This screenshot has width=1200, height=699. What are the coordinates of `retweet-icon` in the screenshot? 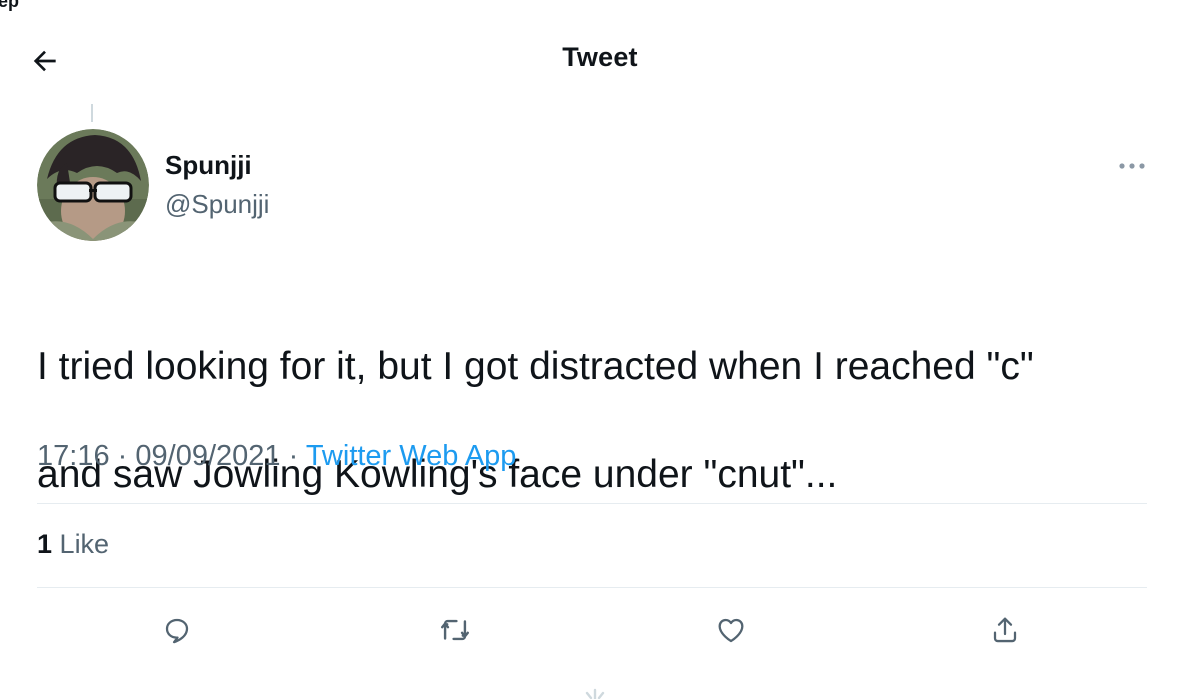 It's located at (455, 630).